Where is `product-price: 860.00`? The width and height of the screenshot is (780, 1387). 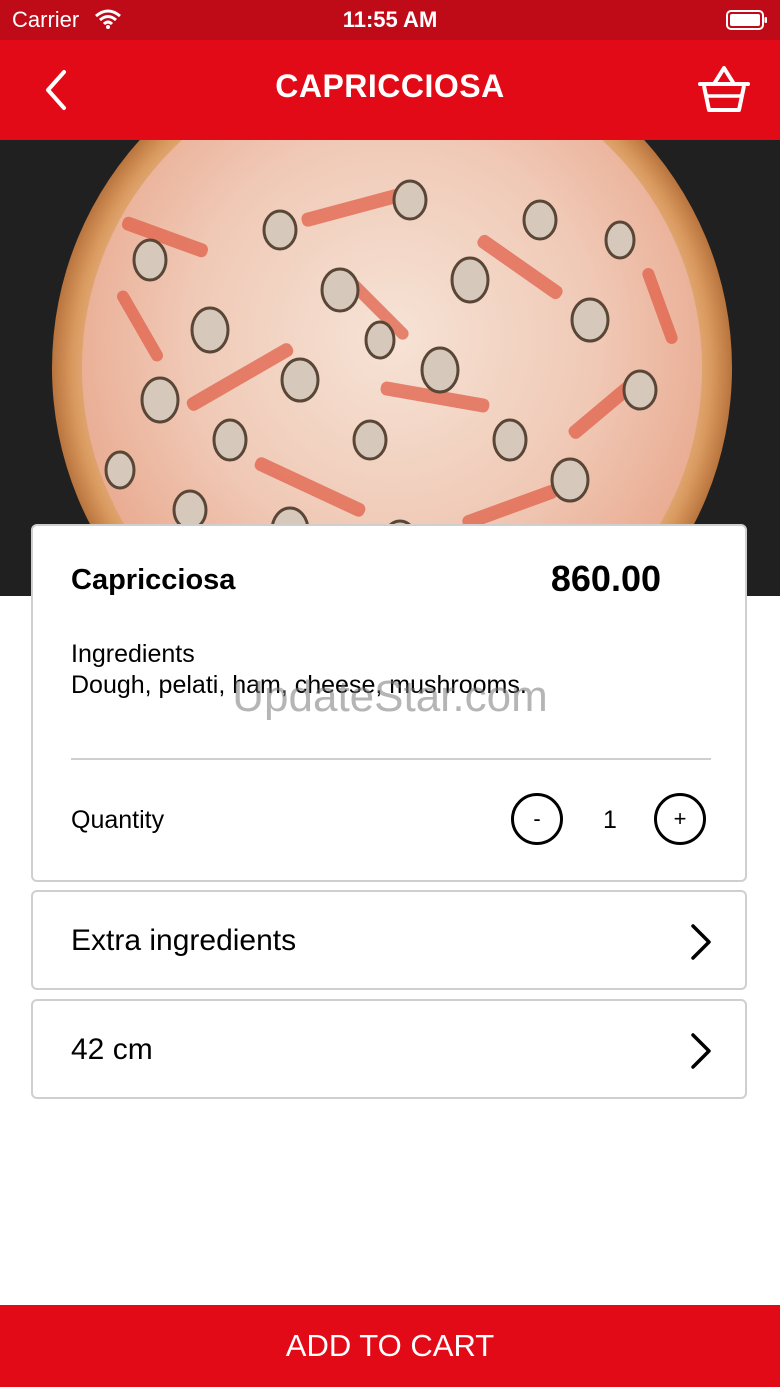
product-price: 860.00 is located at coordinates (605, 578).